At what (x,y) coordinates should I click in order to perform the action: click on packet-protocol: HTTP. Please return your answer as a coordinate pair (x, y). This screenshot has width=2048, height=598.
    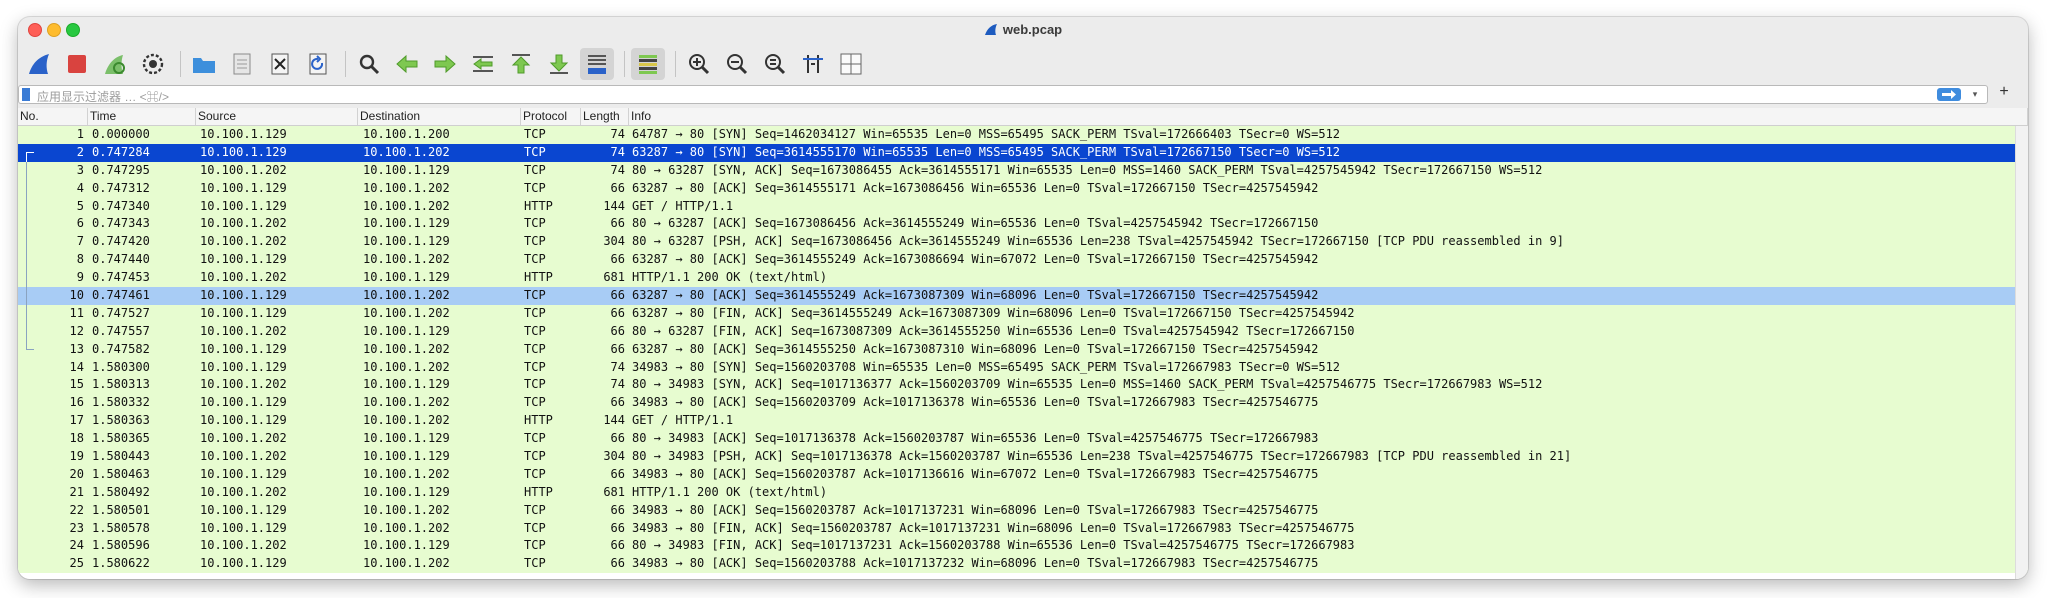
    Looking at the image, I should click on (538, 277).